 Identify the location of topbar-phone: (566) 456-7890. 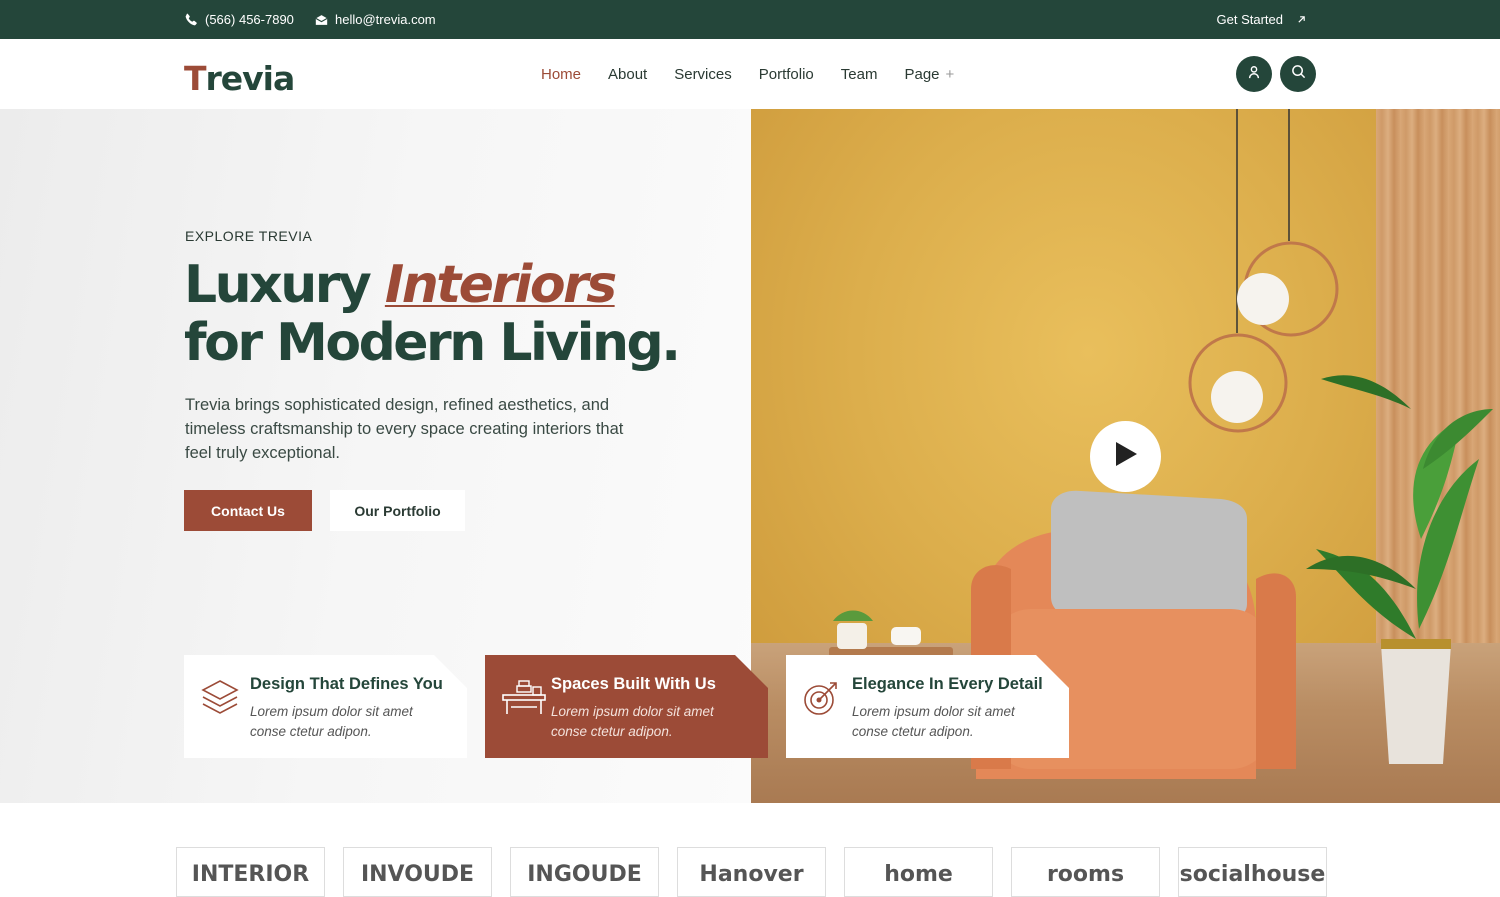
(239, 19).